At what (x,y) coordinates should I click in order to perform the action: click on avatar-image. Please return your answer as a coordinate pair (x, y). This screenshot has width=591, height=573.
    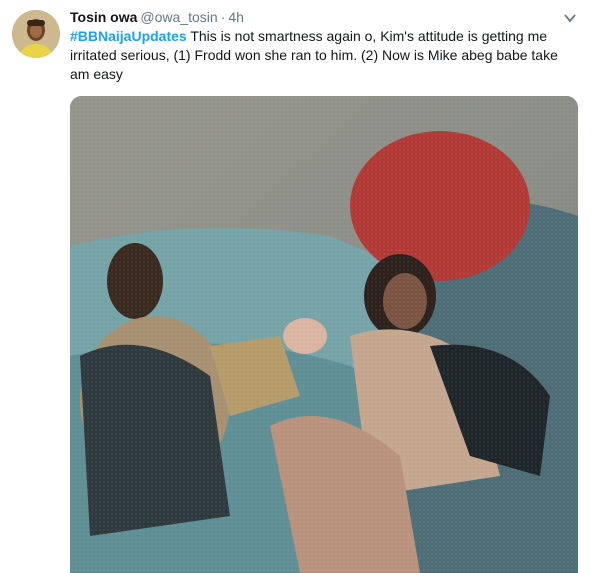
    Looking at the image, I should click on (36, 34).